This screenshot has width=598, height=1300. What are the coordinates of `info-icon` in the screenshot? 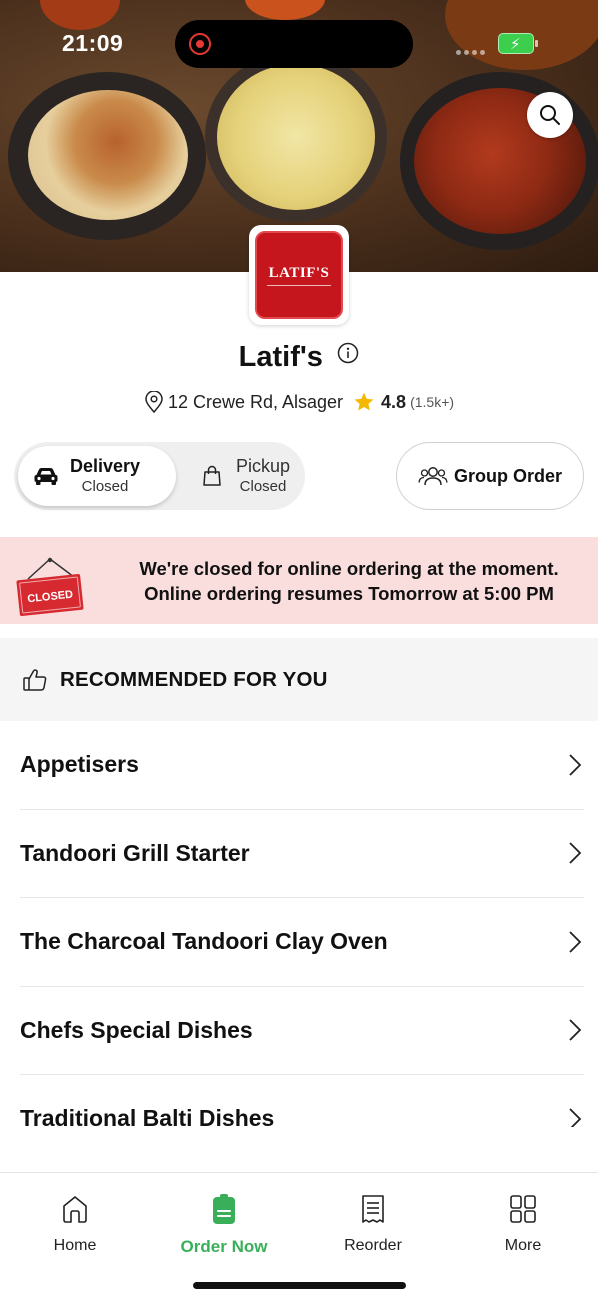 It's located at (348, 355).